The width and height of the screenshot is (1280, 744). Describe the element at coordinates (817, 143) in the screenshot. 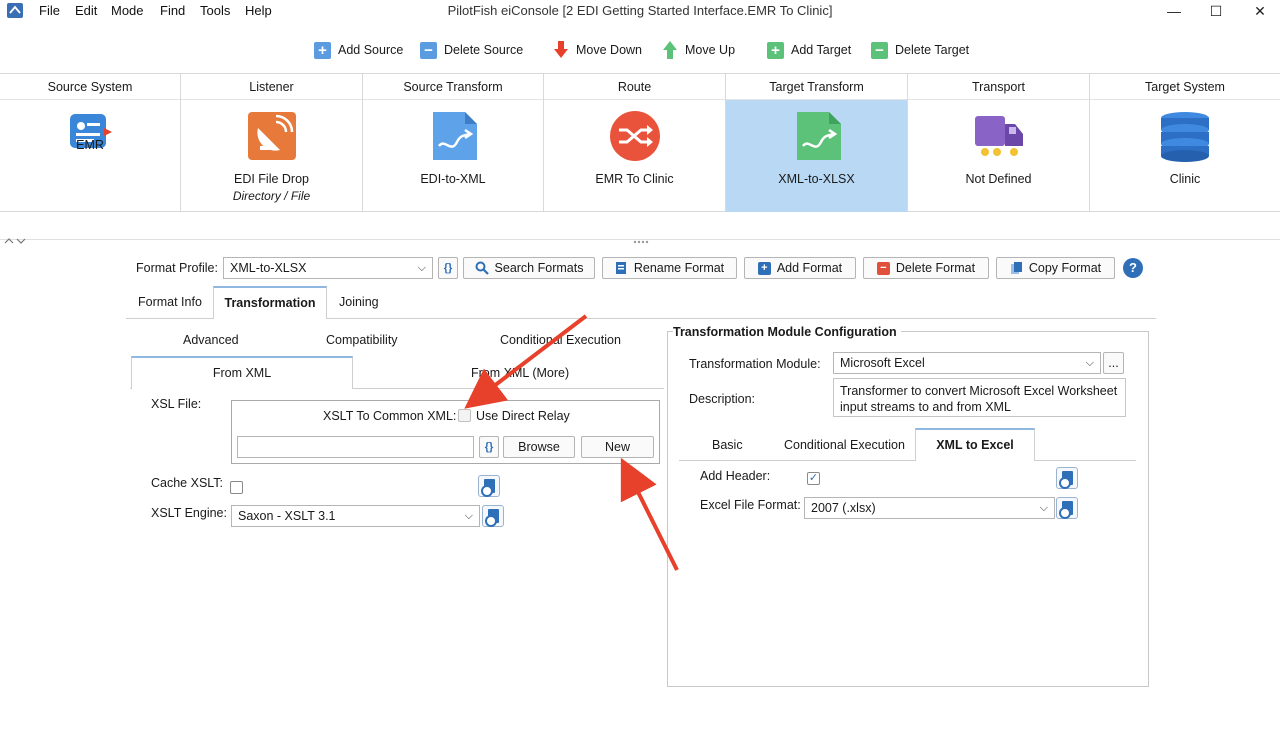

I see `stage-target-transform: Target Transform XML-to-XLSX` at that location.